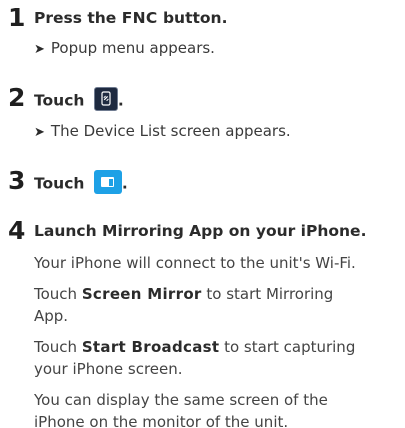 The height and width of the screenshot is (428, 405). I want to click on step-number: 1, so click(17, 17).